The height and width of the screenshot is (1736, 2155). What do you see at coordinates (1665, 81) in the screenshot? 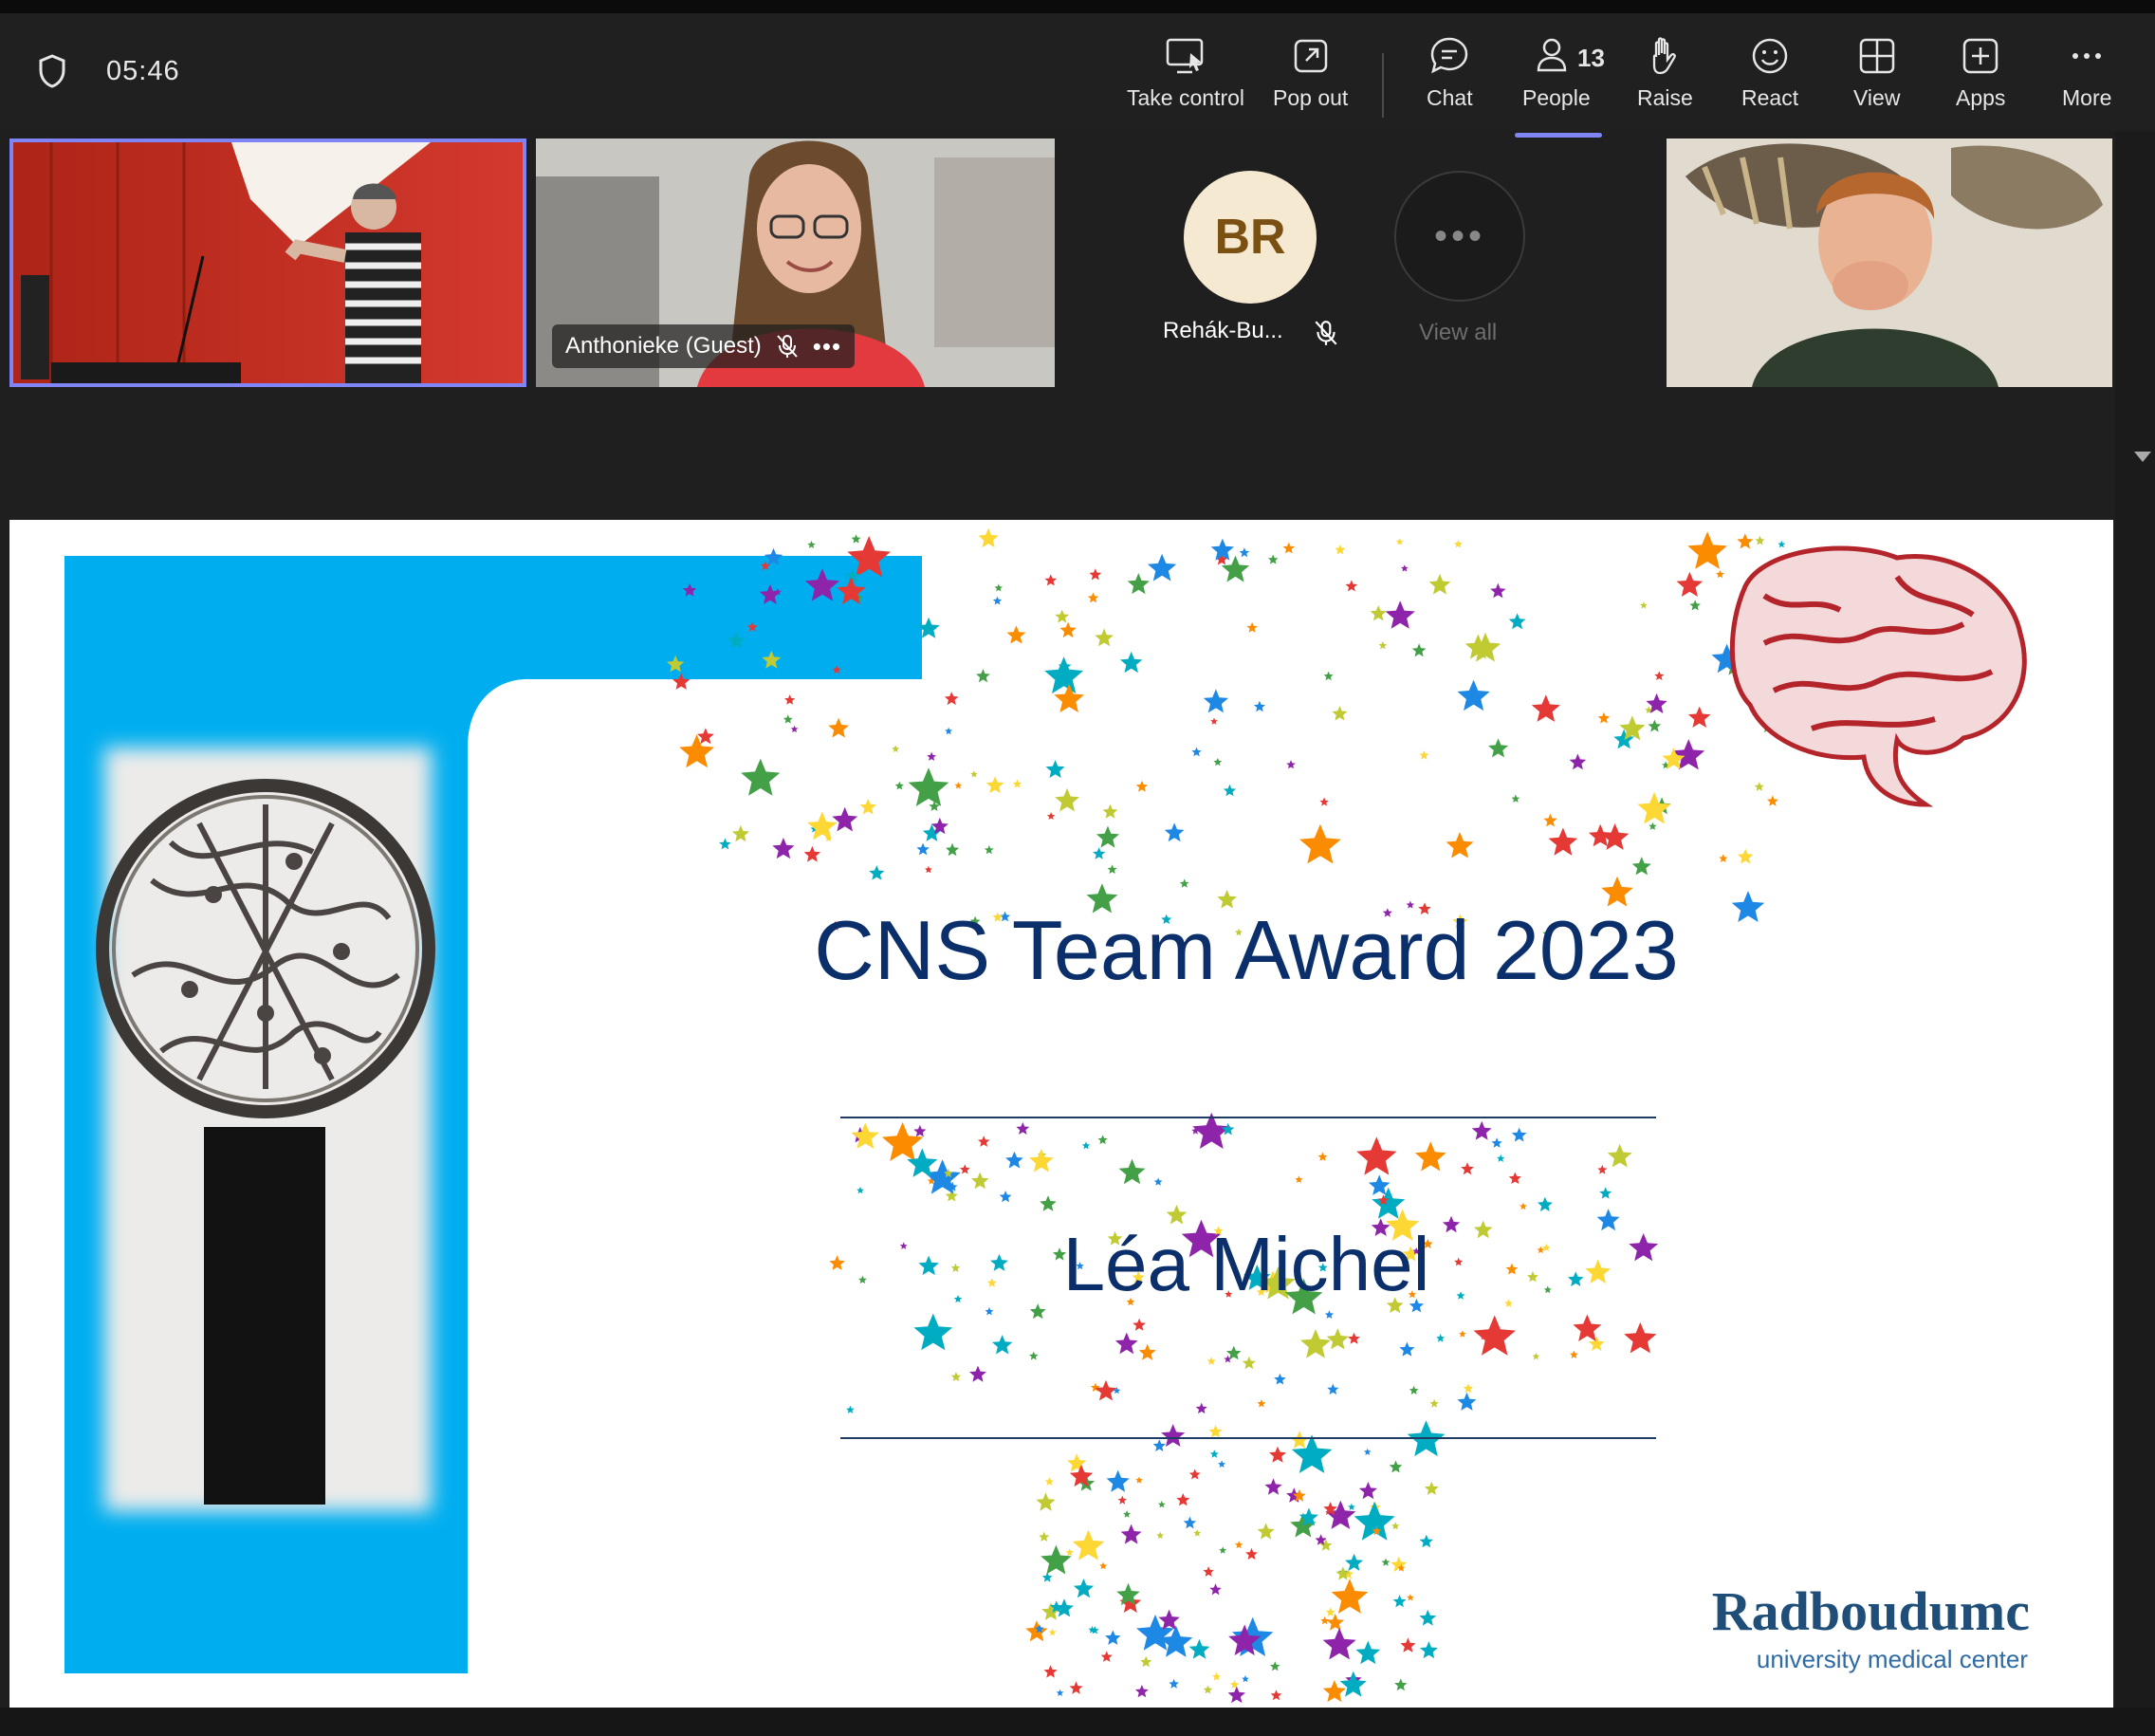
I see `raise-hand-button: Raise` at bounding box center [1665, 81].